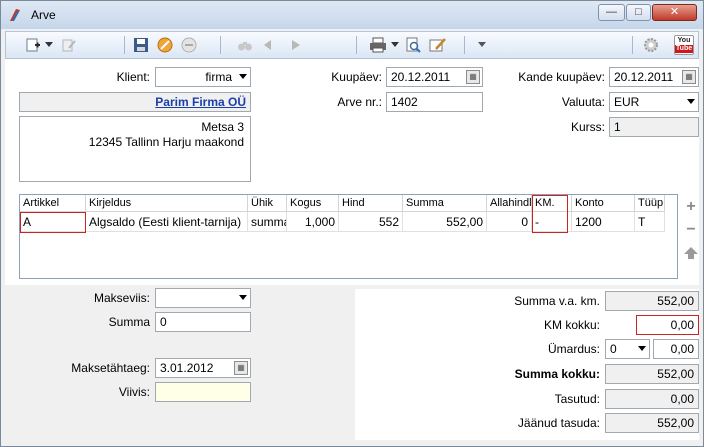  Describe the element at coordinates (356, 77) in the screenshot. I see `kuupaev-label: Kuupäev:` at that location.